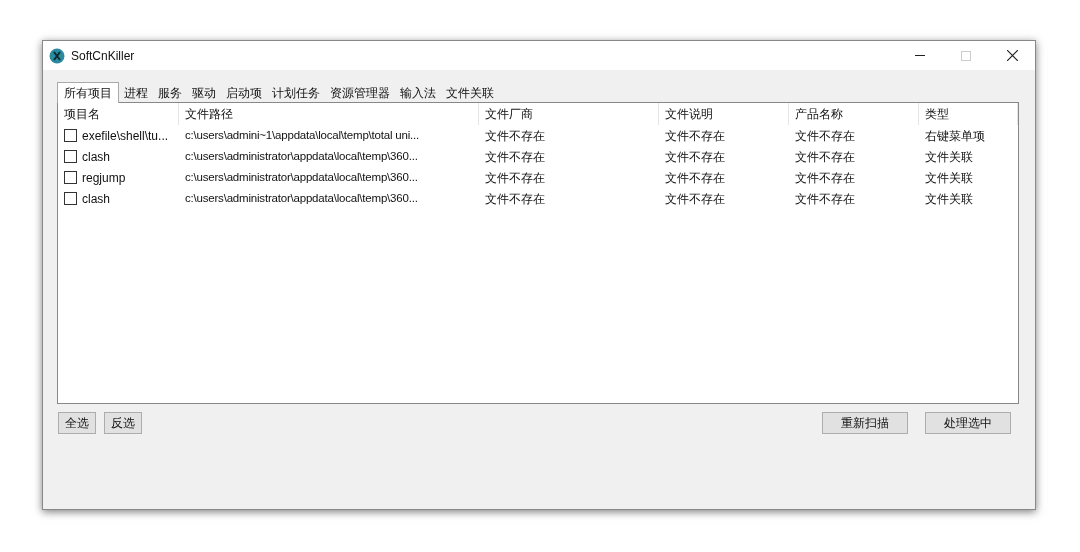  What do you see at coordinates (57, 55) in the screenshot?
I see `app-icon` at bounding box center [57, 55].